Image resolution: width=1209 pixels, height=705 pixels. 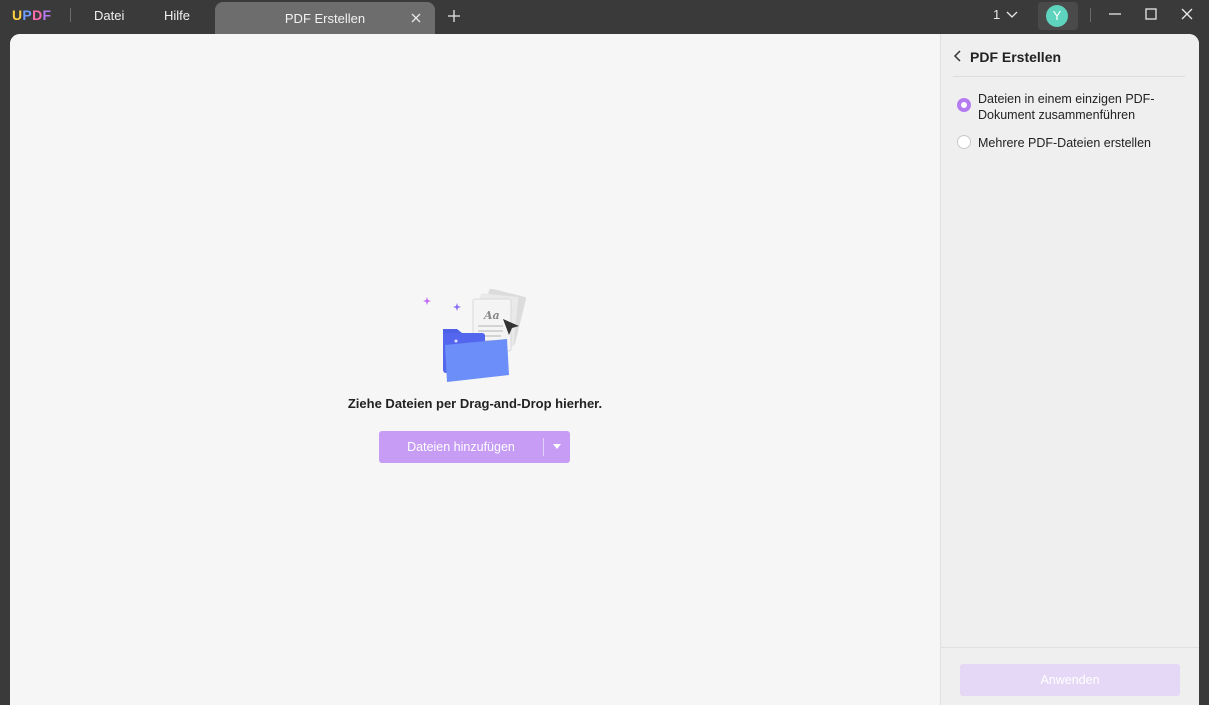 What do you see at coordinates (604, 17) in the screenshot?
I see `title-bar: UPDF Datei Hilfe PDF Erstellen 1 Y` at bounding box center [604, 17].